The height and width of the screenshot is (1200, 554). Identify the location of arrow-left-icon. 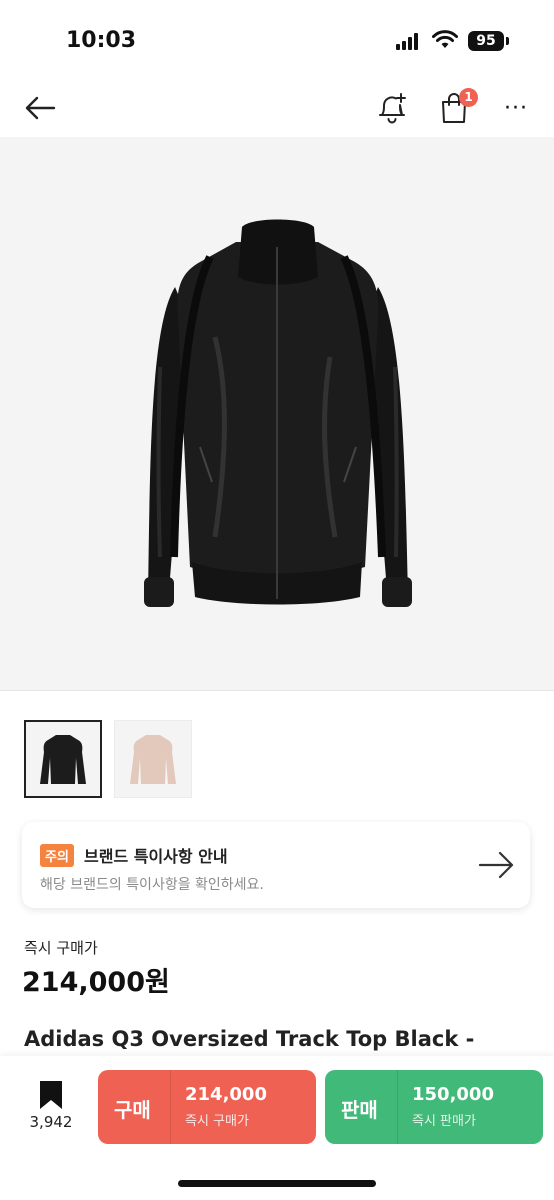
(40, 108).